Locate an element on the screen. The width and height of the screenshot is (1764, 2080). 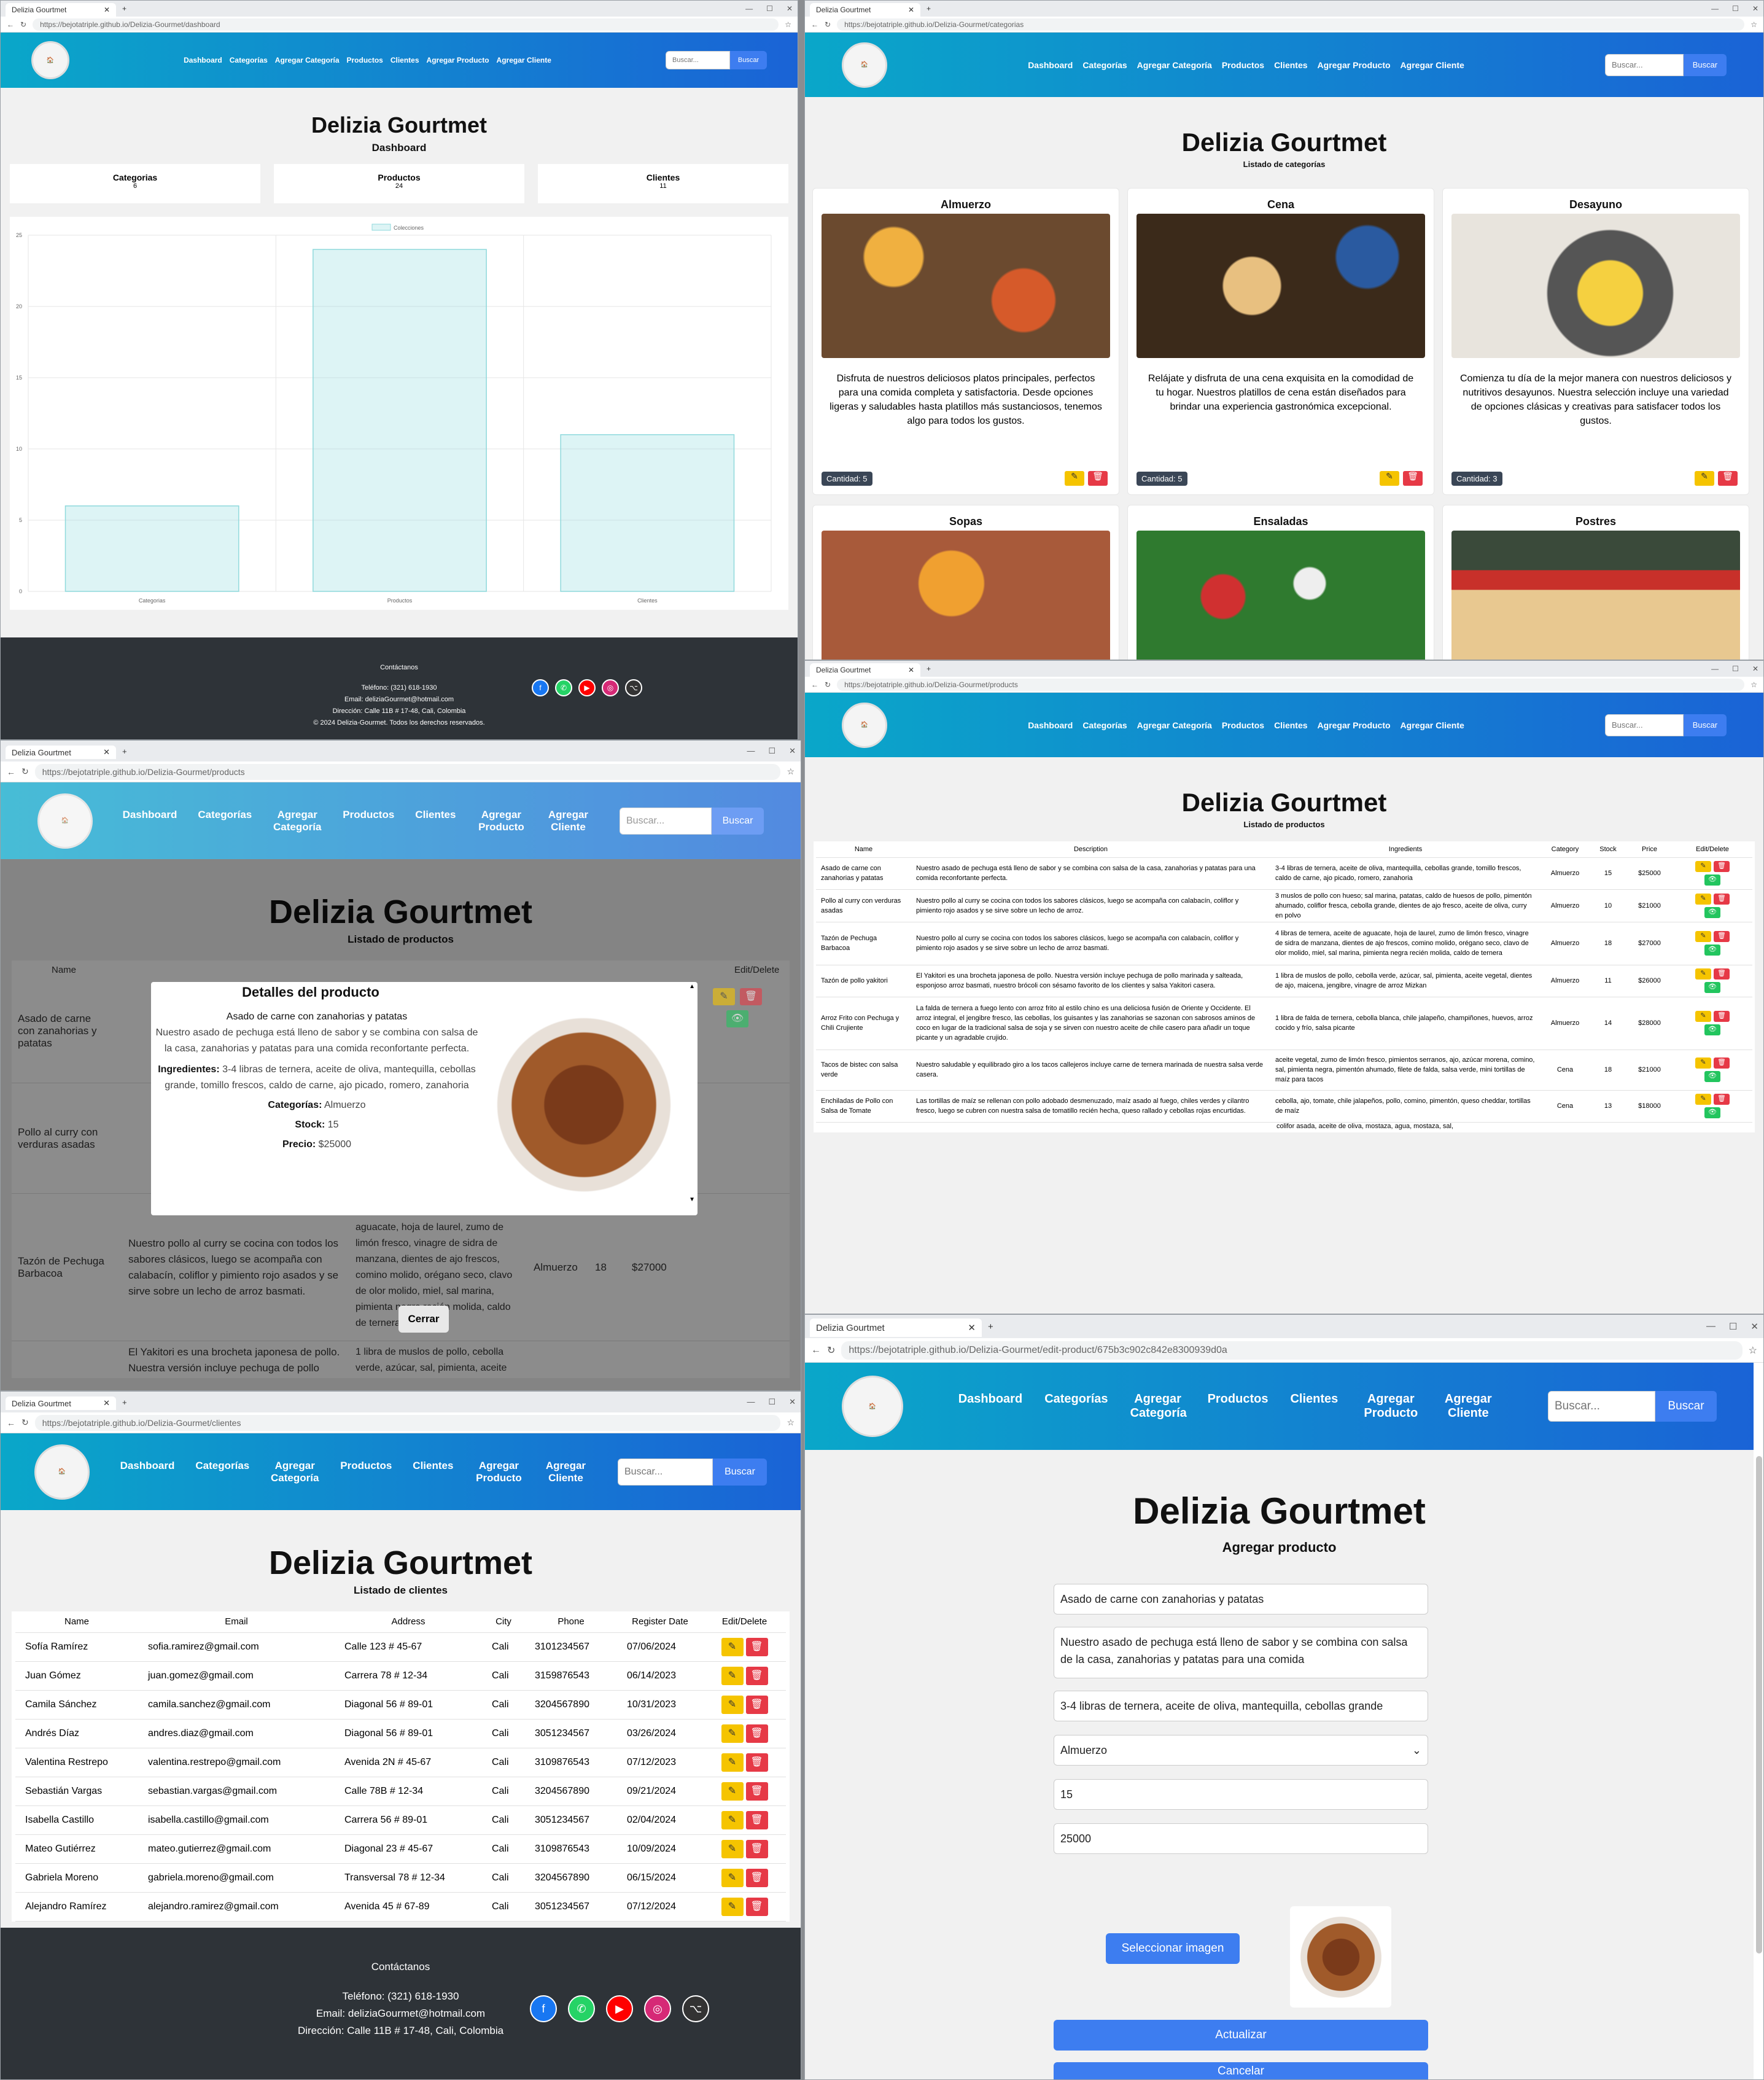
youtube-icon: ▶ is located at coordinates (619, 2009).